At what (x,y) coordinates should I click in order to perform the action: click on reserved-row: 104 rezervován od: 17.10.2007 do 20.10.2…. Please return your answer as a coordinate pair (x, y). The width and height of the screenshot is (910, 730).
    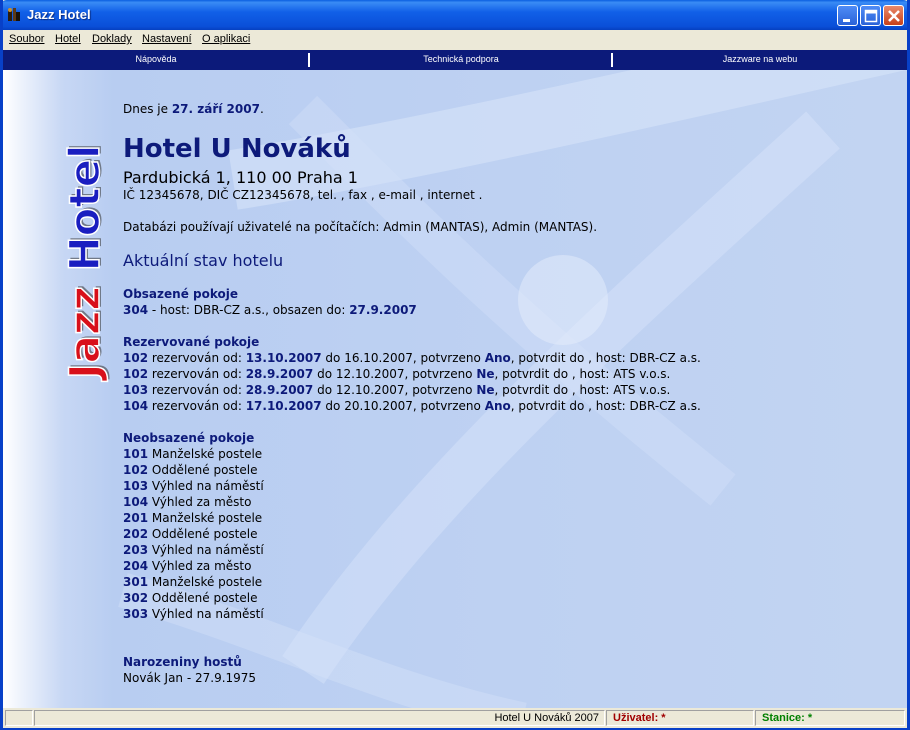
    Looking at the image, I should click on (412, 406).